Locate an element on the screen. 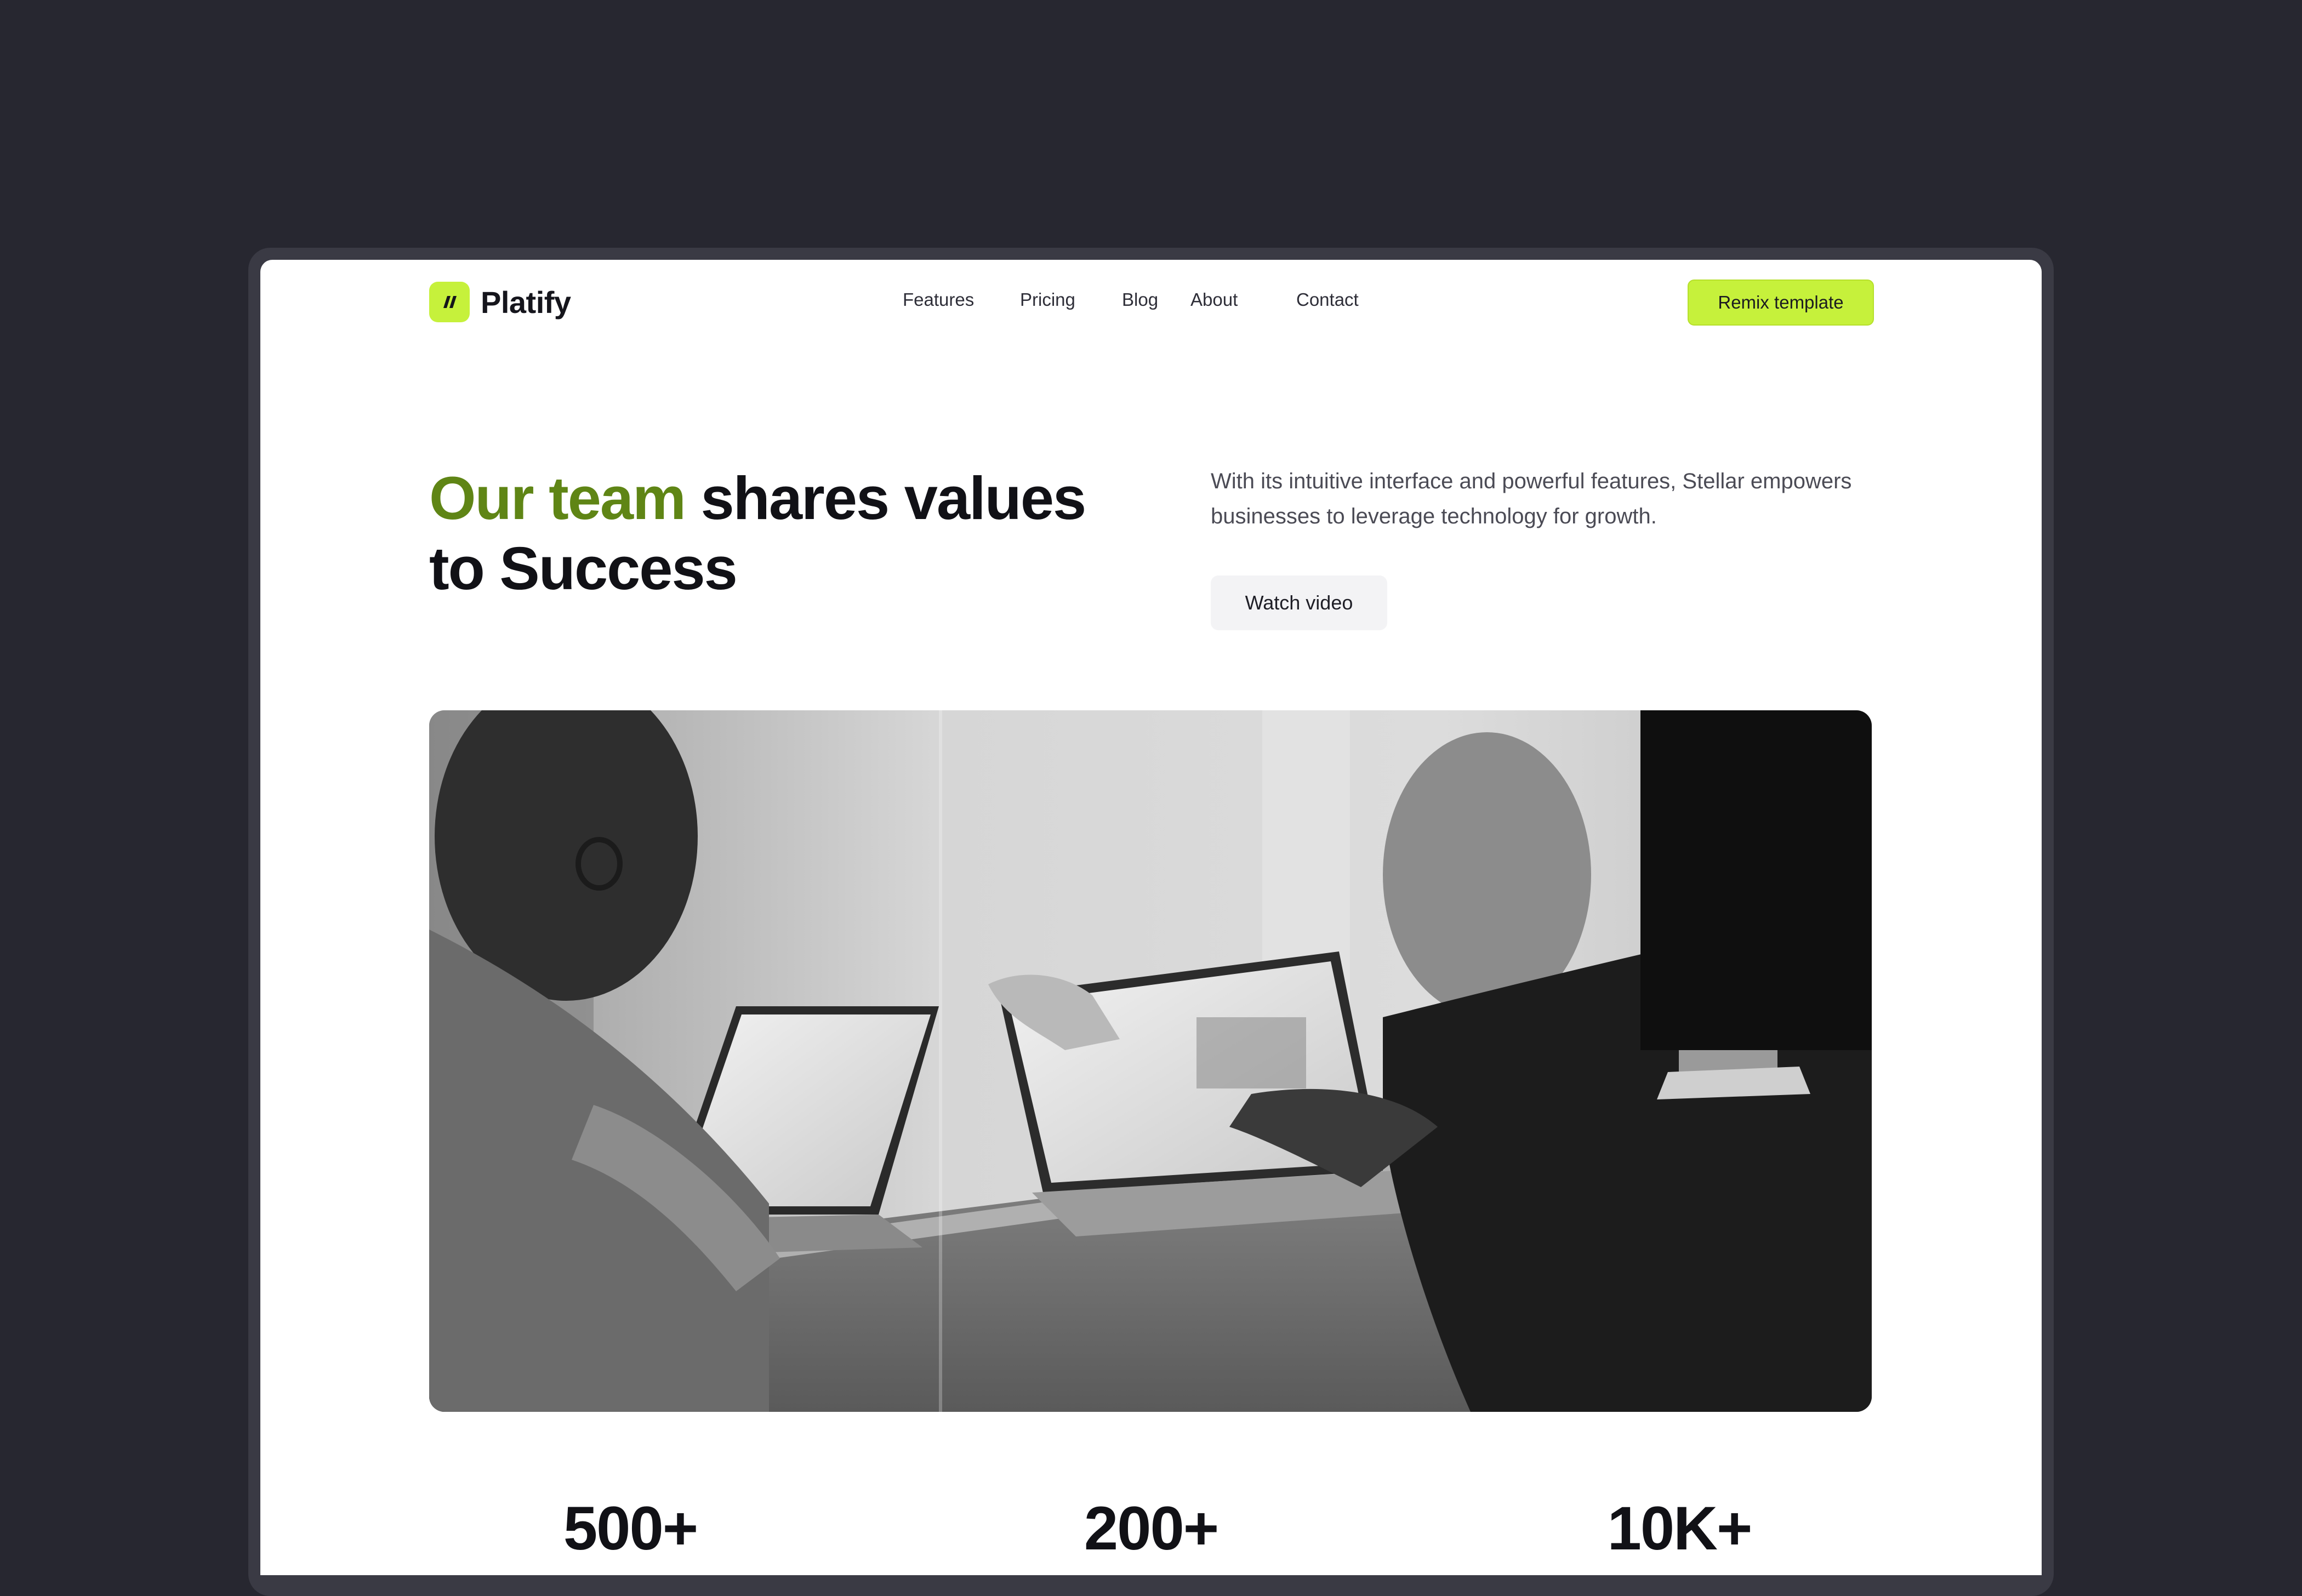 The height and width of the screenshot is (1596, 2302). nav-link-blog: Blog is located at coordinates (1140, 299).